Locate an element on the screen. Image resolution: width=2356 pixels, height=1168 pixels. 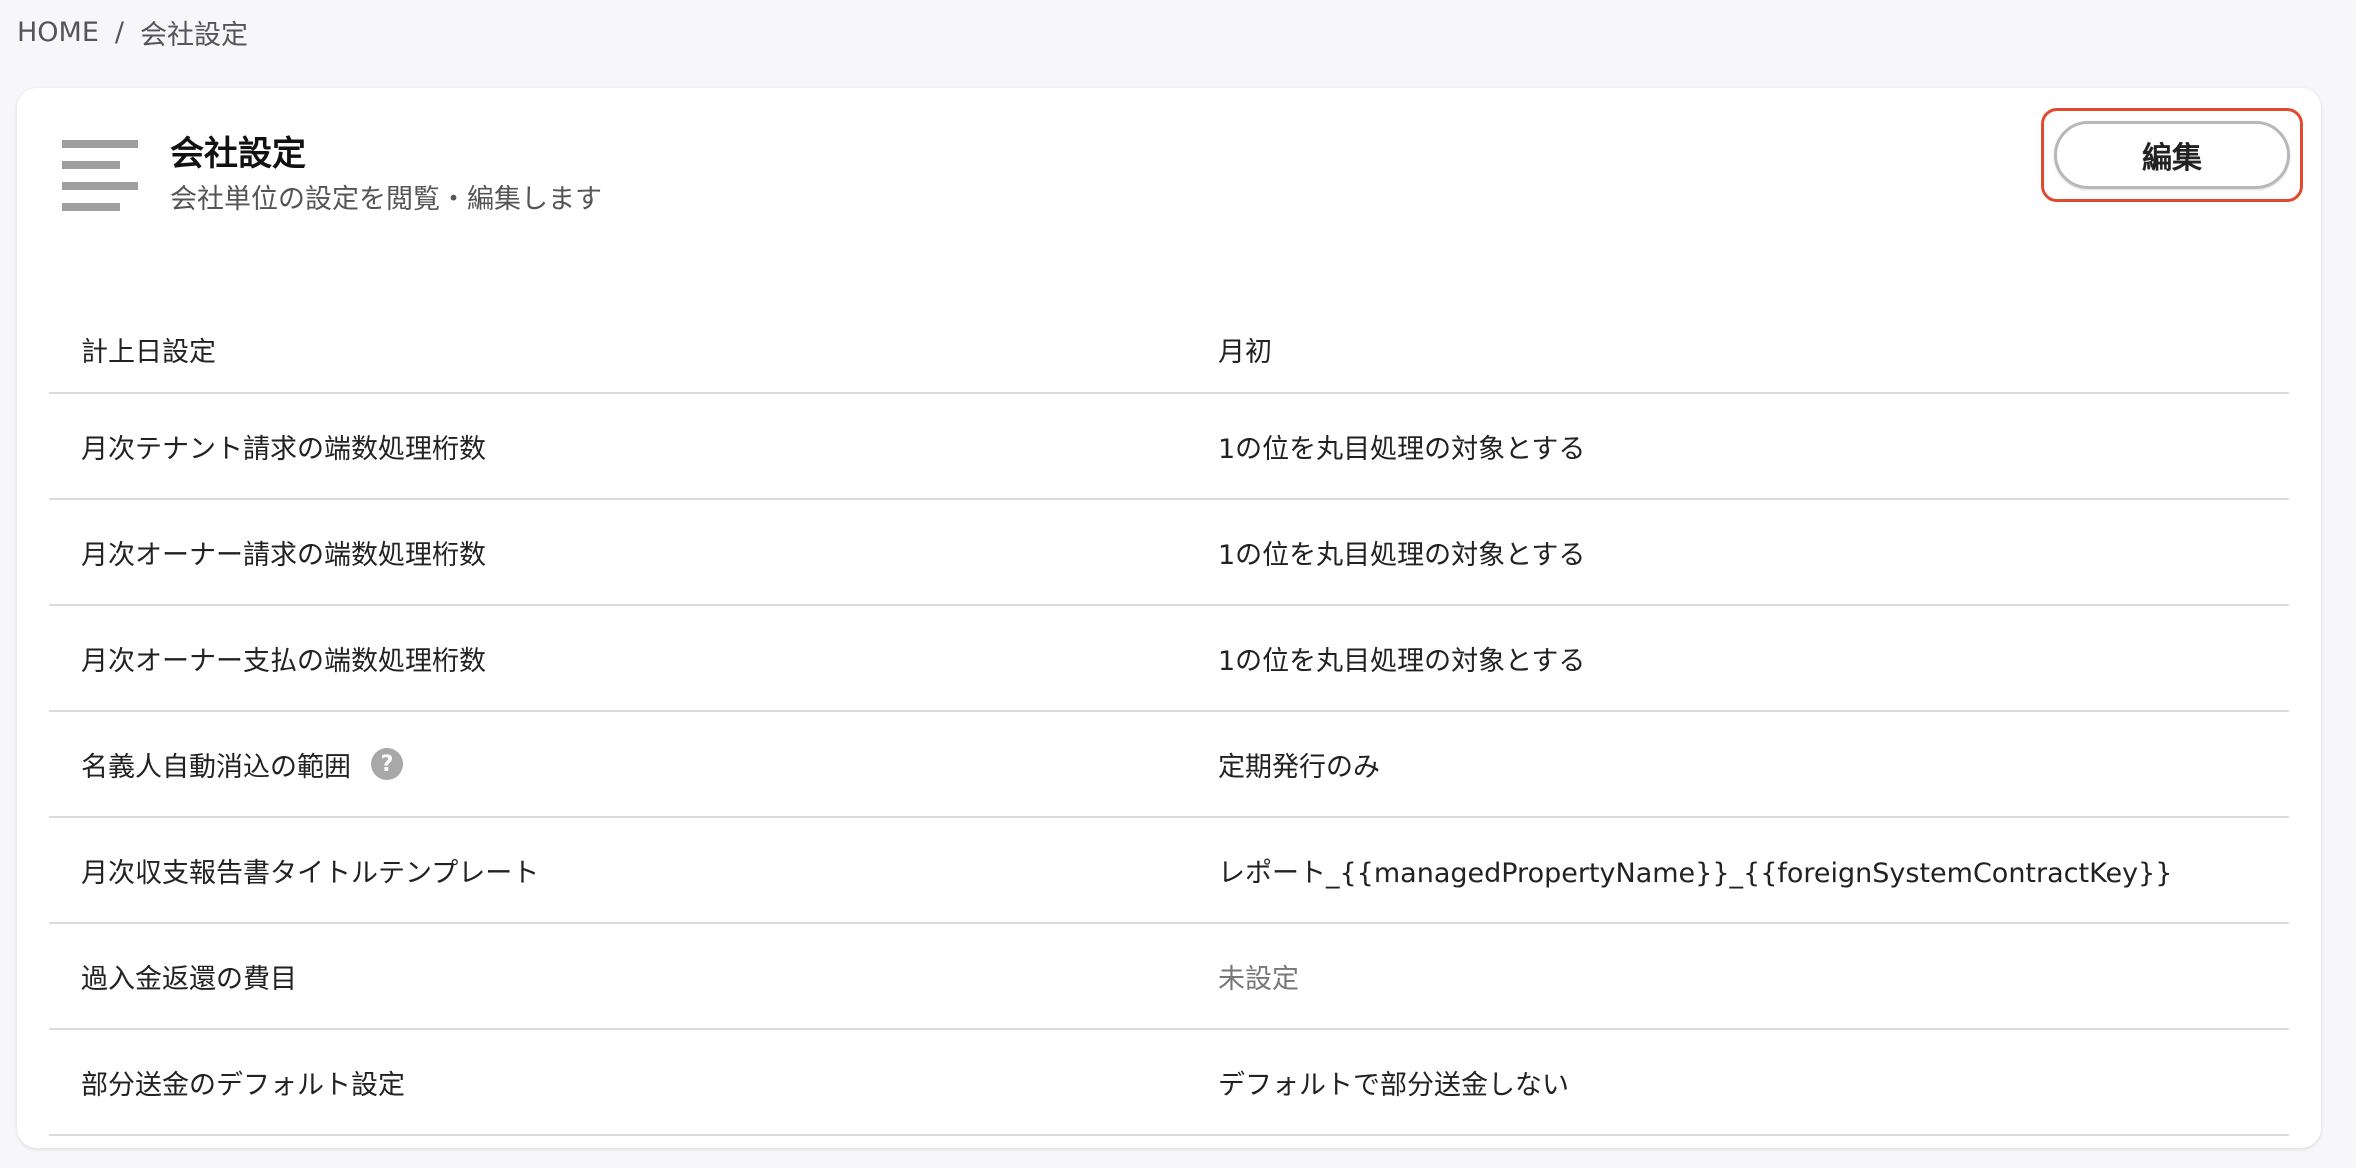
setting-value: デフォルトで部分送金しない is located at coordinates (1393, 1085).